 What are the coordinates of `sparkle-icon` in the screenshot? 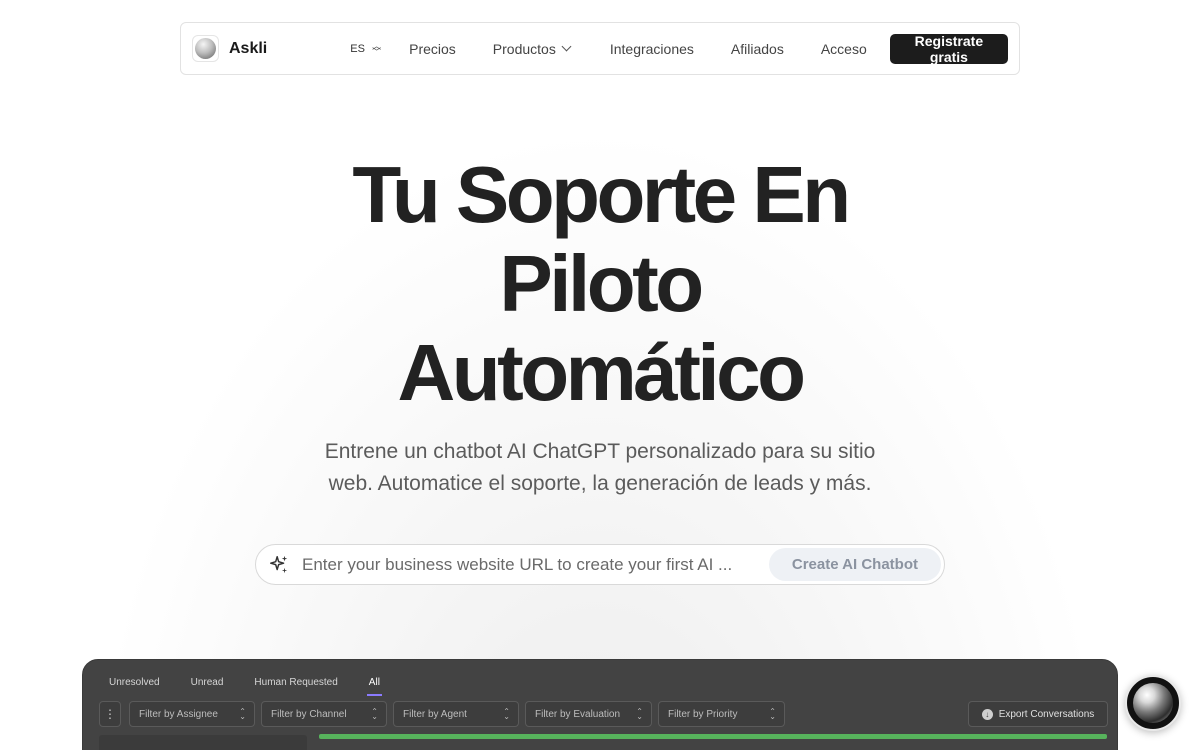 It's located at (279, 564).